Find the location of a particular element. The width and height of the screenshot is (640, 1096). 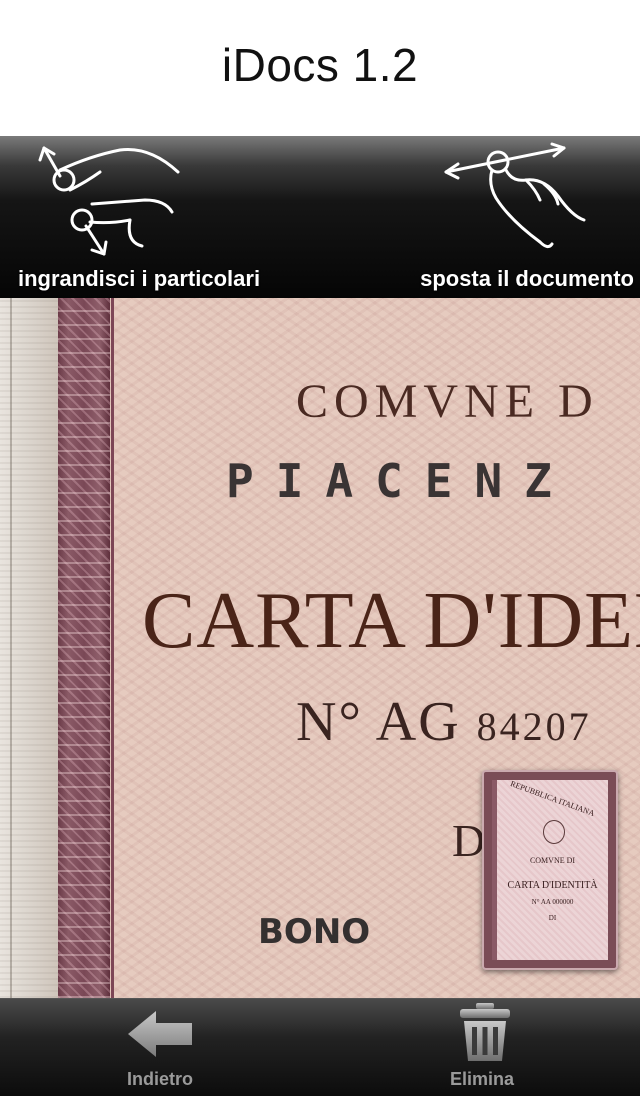

thumbnail-di-text: DI is located at coordinates (552, 918).